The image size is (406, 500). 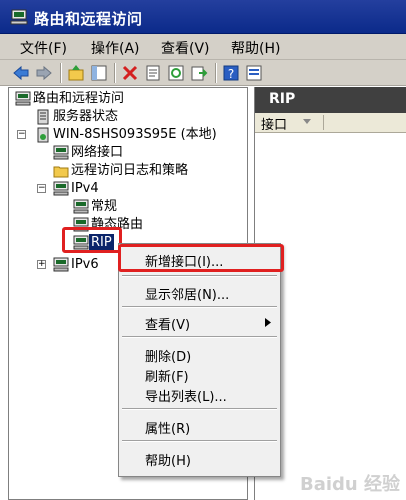 What do you see at coordinates (349, 484) in the screenshot?
I see `watermark-logo: Baidu 经验` at bounding box center [349, 484].